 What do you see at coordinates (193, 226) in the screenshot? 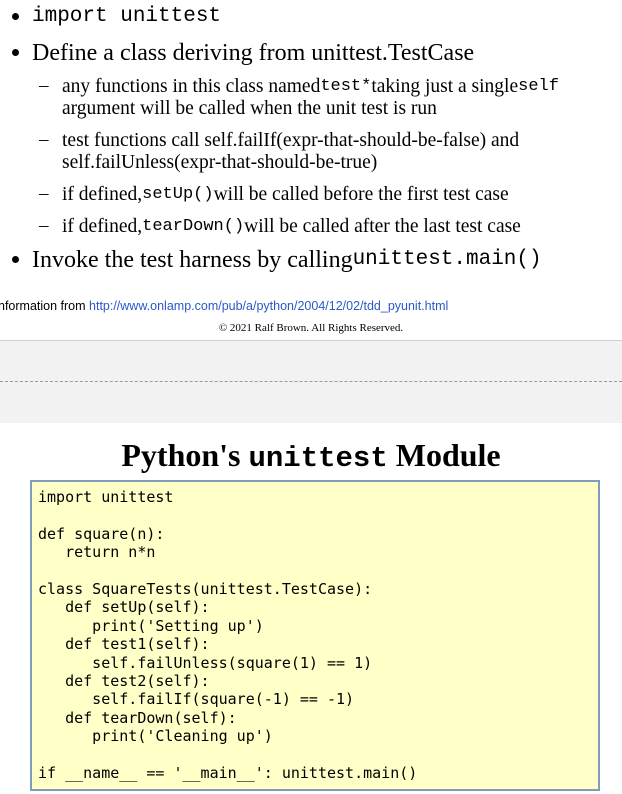
I see `code-teardown: tearDown()` at bounding box center [193, 226].